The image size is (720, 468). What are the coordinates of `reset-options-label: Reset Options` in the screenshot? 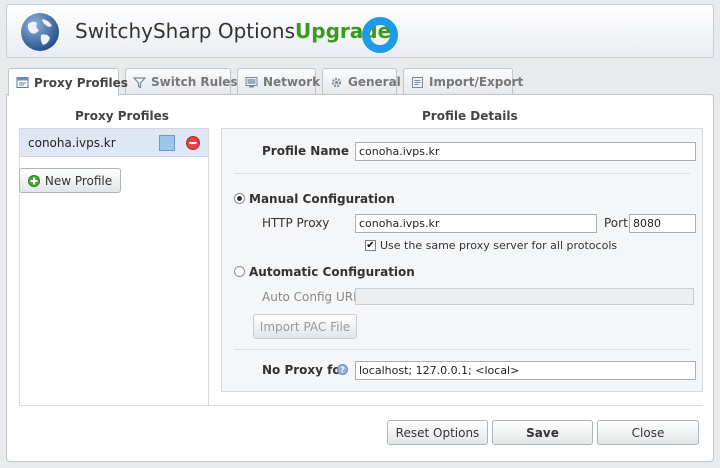 It's located at (437, 432).